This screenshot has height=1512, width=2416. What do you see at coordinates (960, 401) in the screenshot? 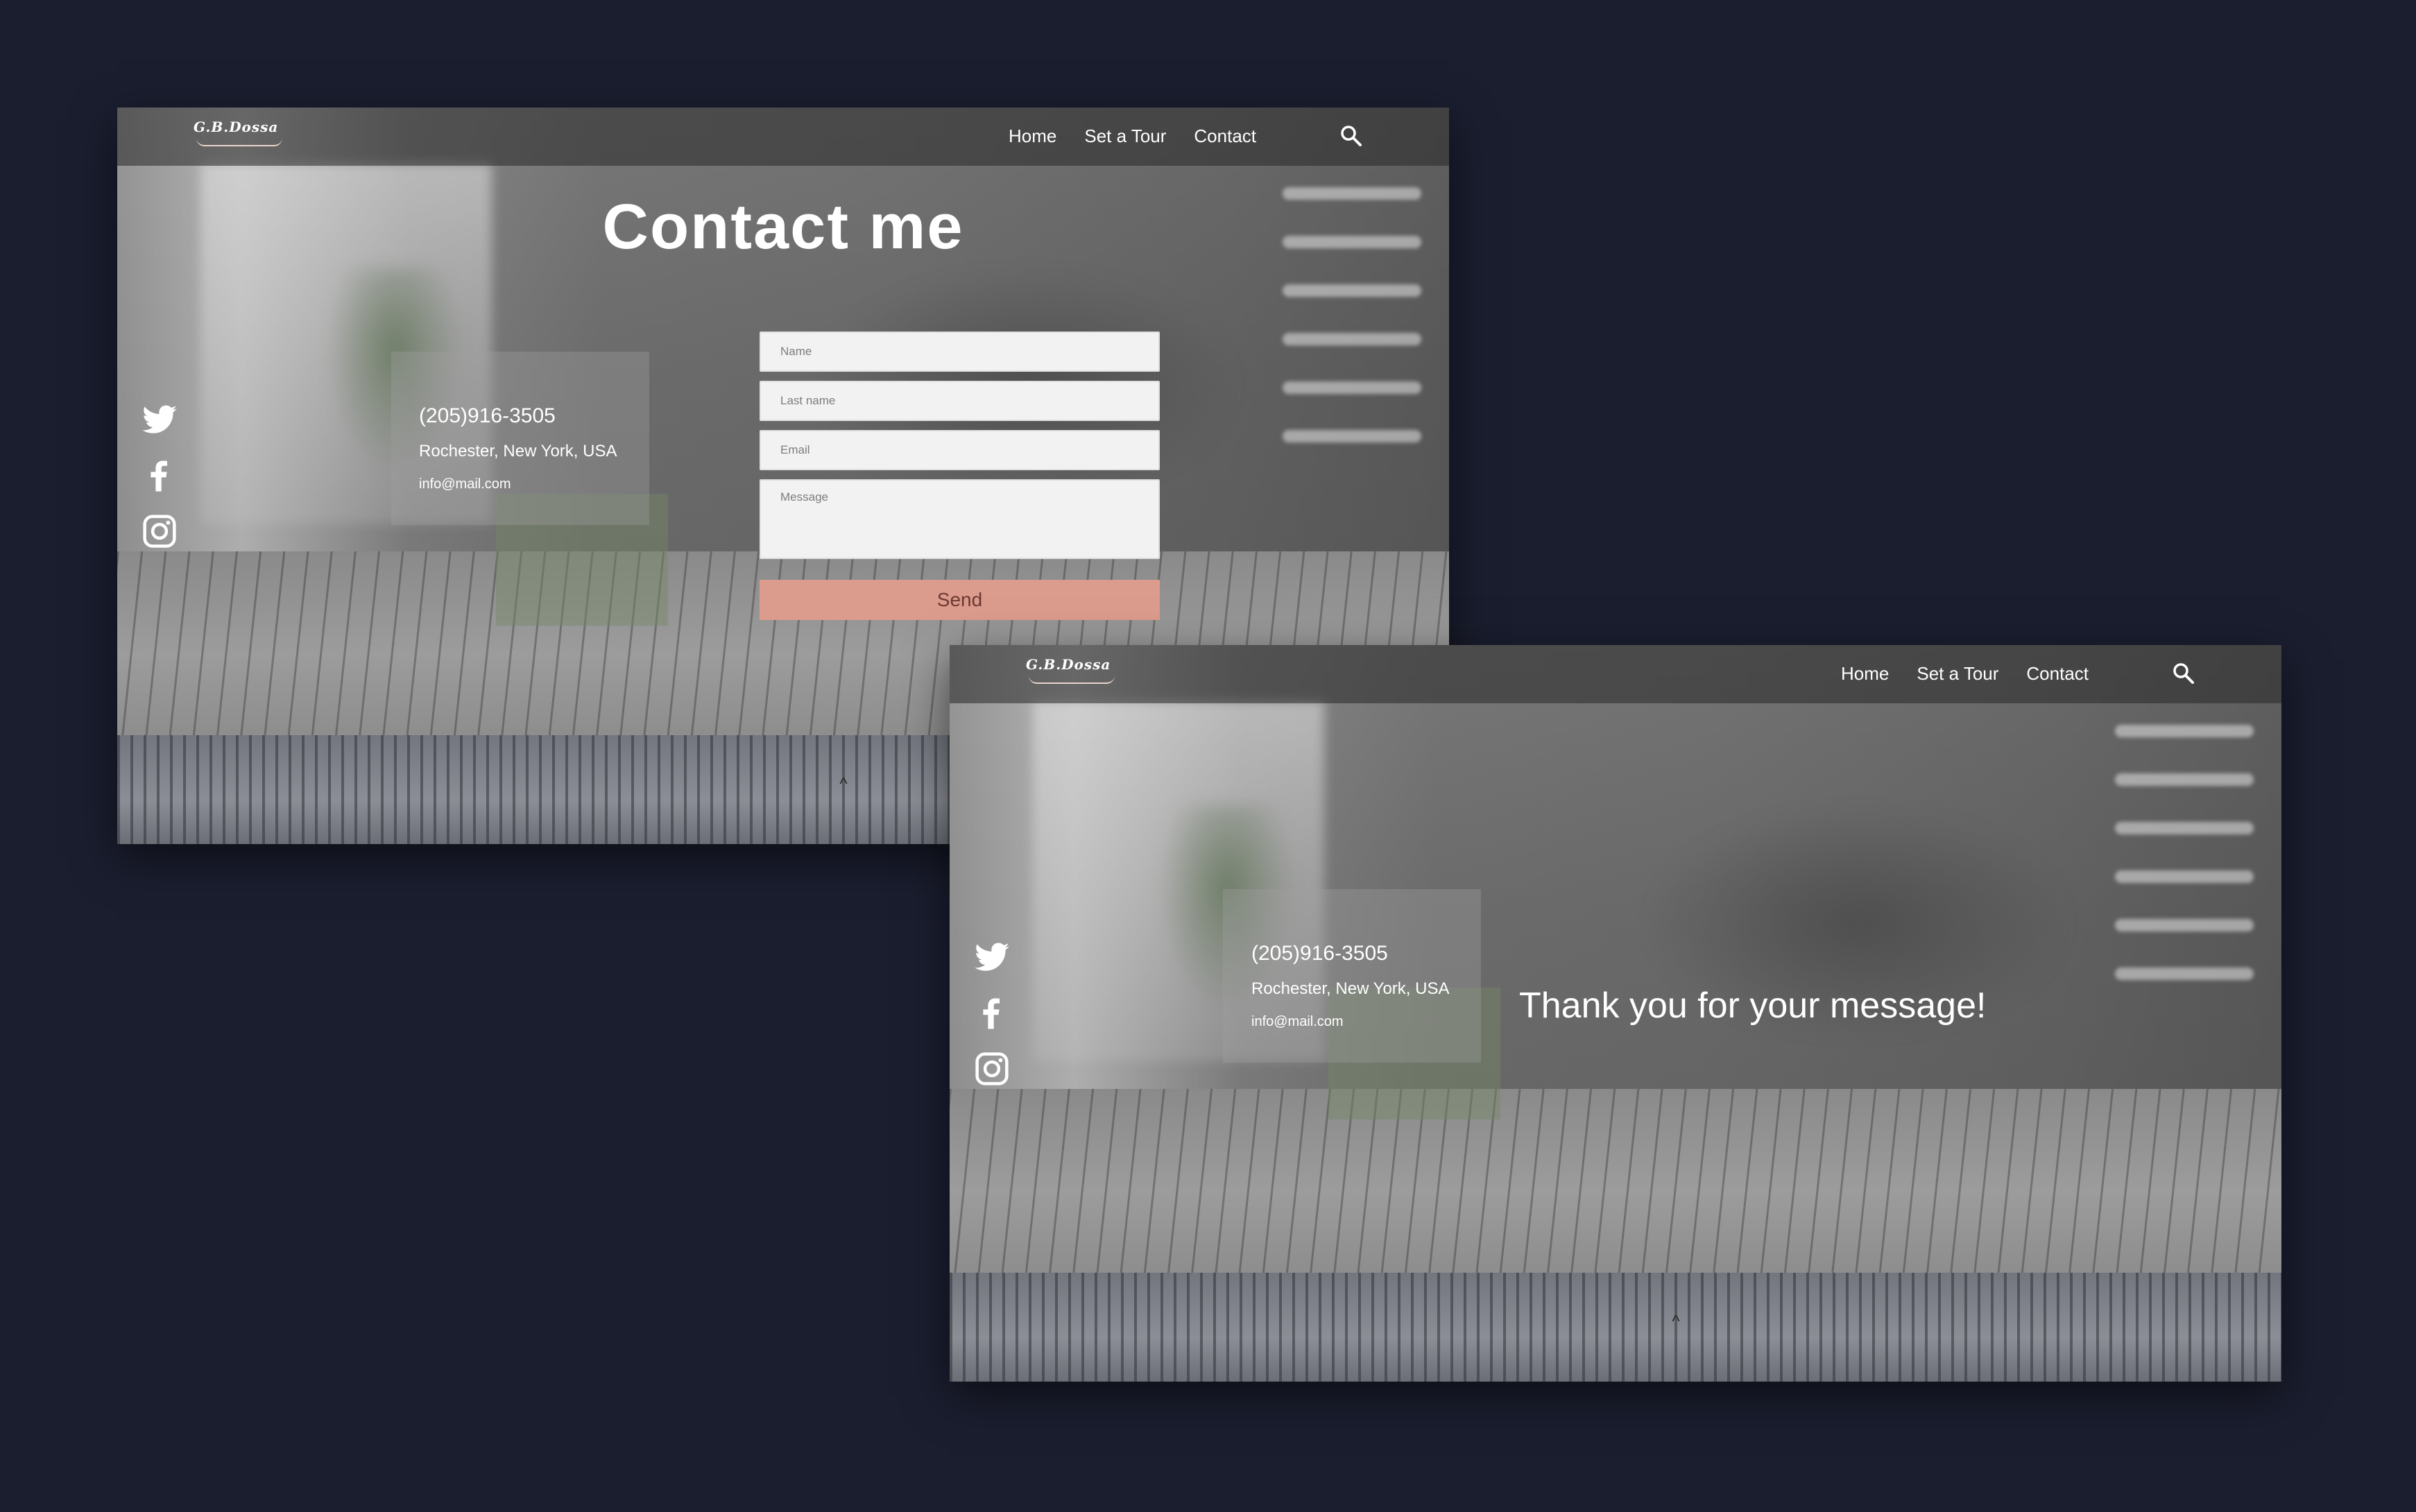
I see `lastname-field` at bounding box center [960, 401].